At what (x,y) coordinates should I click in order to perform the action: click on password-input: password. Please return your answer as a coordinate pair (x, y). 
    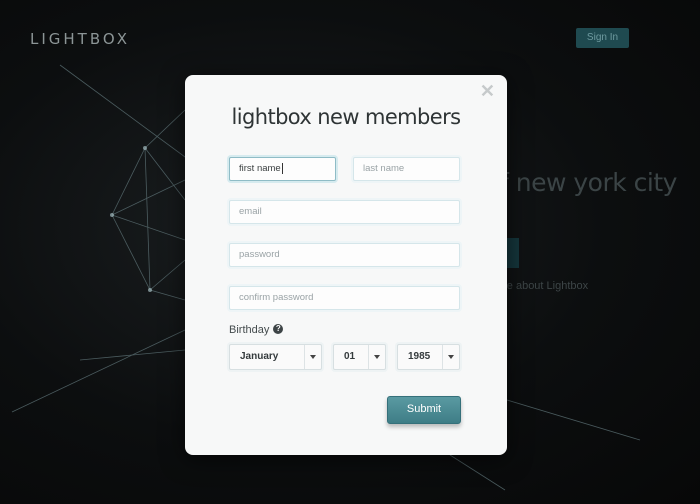
    Looking at the image, I should click on (344, 255).